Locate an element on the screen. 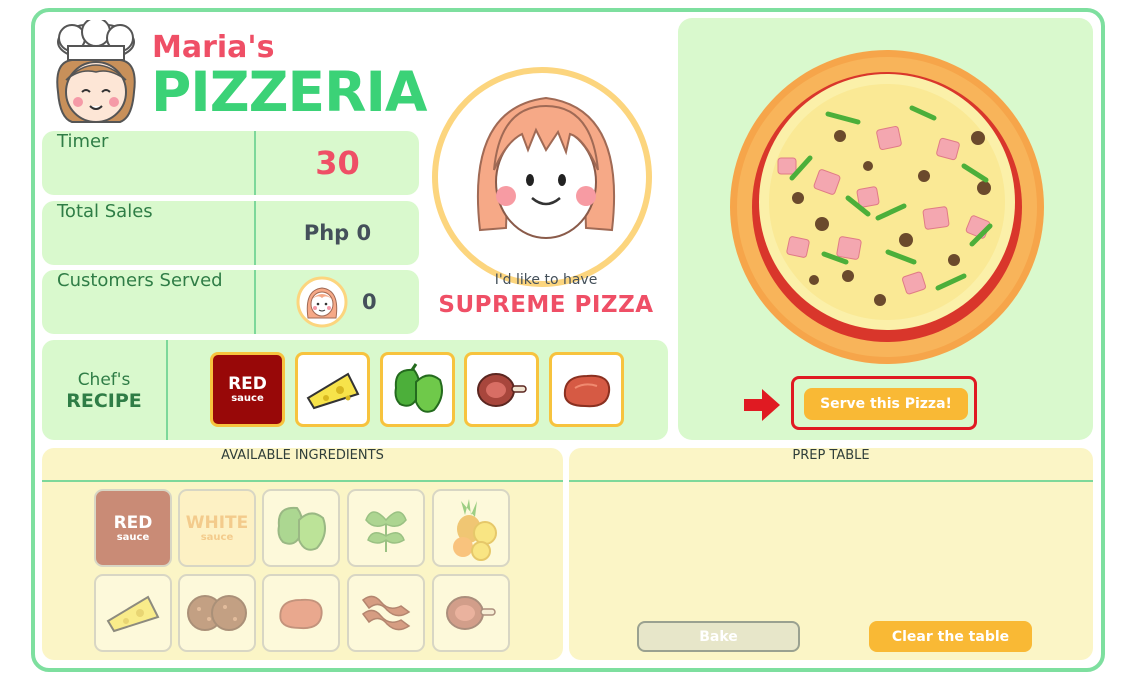 Image resolution: width=1134 pixels, height=680 pixels. recipe-label-line1: Chef's is located at coordinates (104, 380).